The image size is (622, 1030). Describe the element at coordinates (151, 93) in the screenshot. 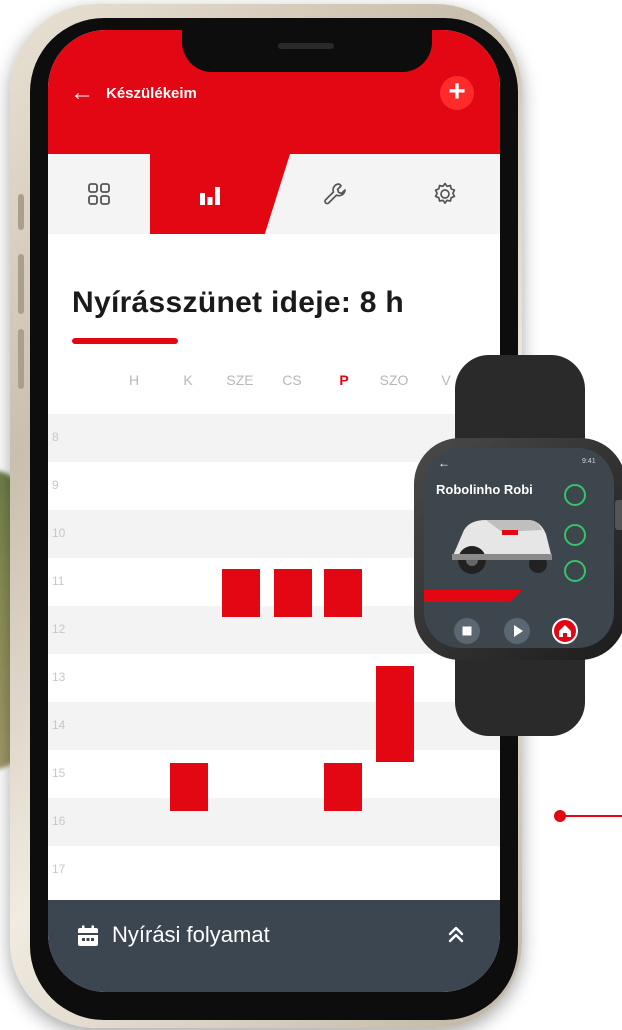

I see `header-title: Készülékeim` at that location.